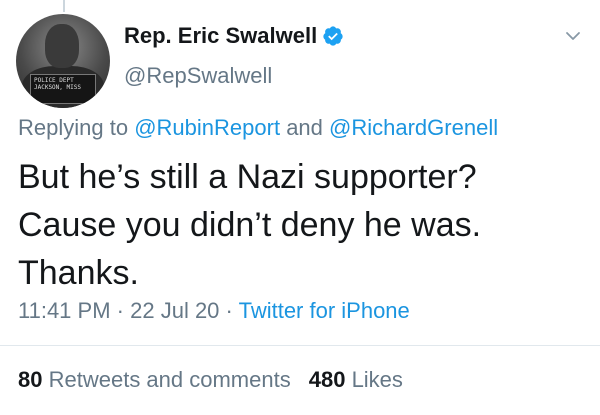 Image resolution: width=600 pixels, height=415 pixels. What do you see at coordinates (220, 36) in the screenshot?
I see `display-name-text: Rep. Eric Swalwell` at bounding box center [220, 36].